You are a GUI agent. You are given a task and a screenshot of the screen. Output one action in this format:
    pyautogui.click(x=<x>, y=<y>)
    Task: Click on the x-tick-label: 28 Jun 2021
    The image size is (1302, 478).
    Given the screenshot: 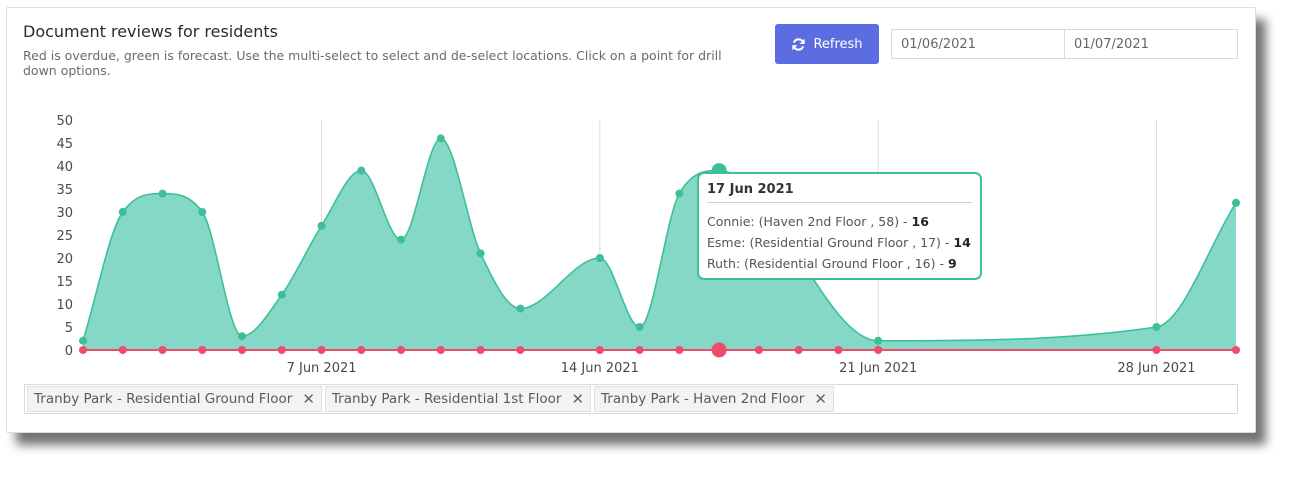 What is the action you would take?
    pyautogui.click(x=1156, y=368)
    